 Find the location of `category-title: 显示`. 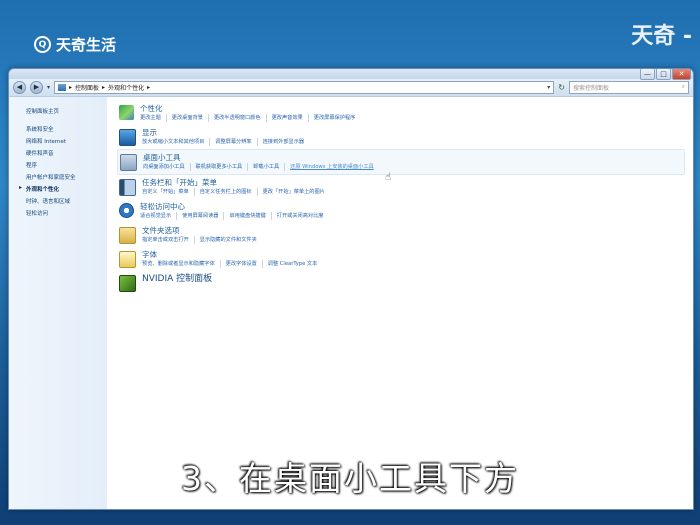

category-title: 显示 is located at coordinates (412, 133).